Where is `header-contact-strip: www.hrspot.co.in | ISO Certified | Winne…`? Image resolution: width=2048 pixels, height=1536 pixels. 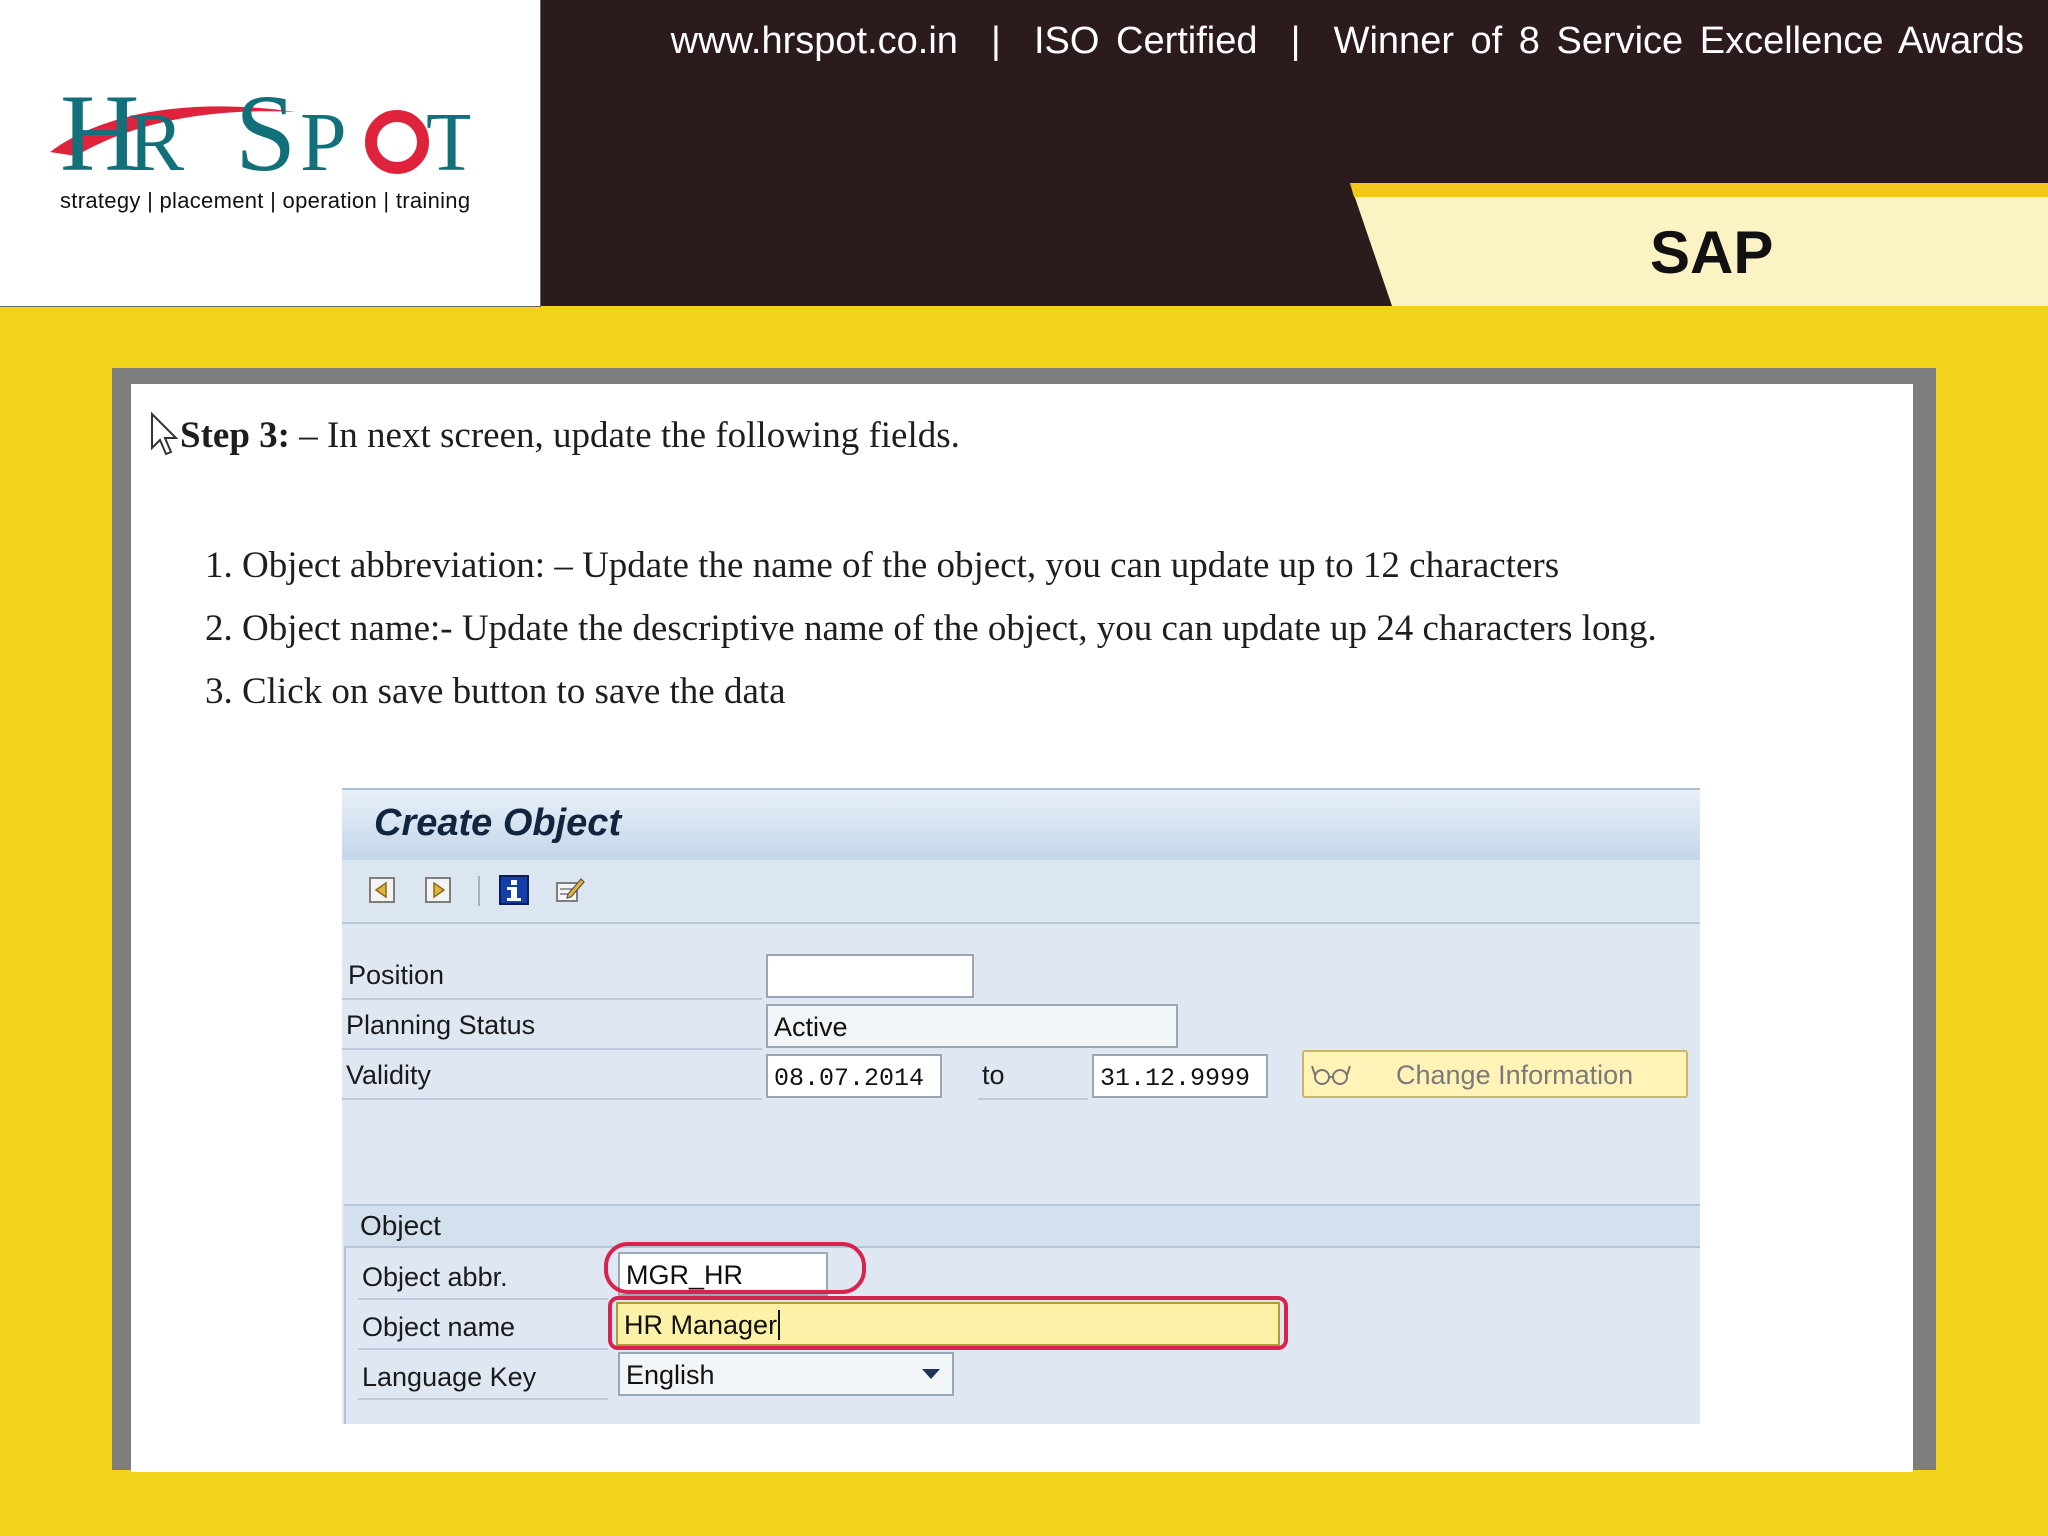
header-contact-strip: www.hrspot.co.in | ISO Certified | Winne… is located at coordinates (1347, 41).